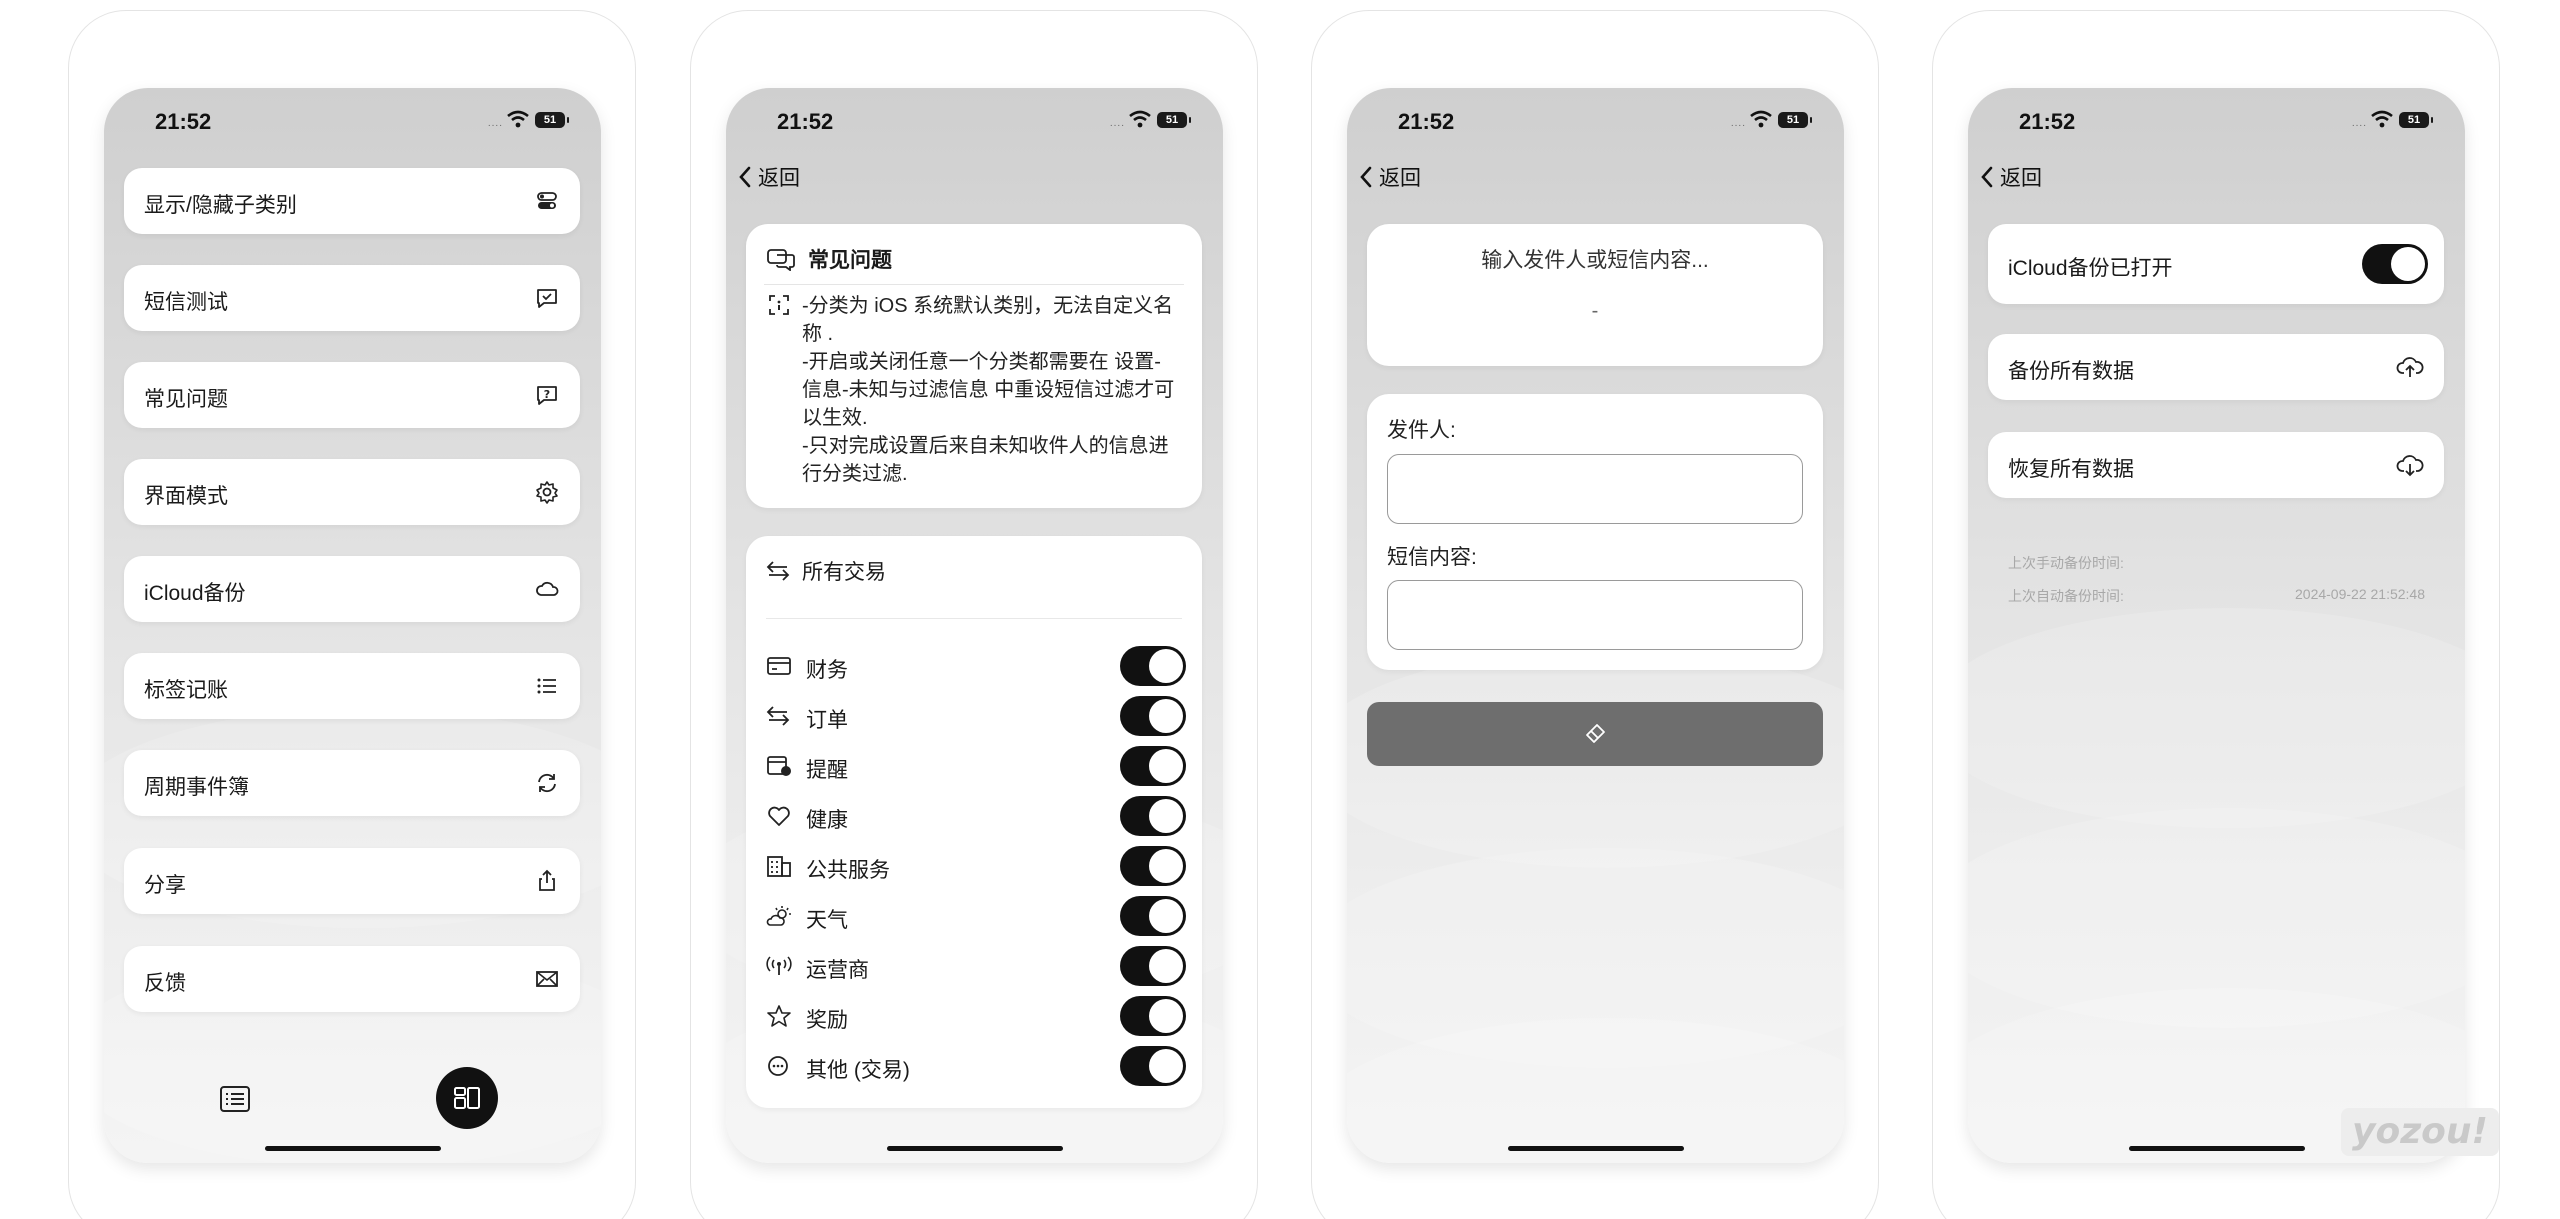 The height and width of the screenshot is (1219, 2560). What do you see at coordinates (2395, 264) in the screenshot?
I see `icloud-backup-toggle` at bounding box center [2395, 264].